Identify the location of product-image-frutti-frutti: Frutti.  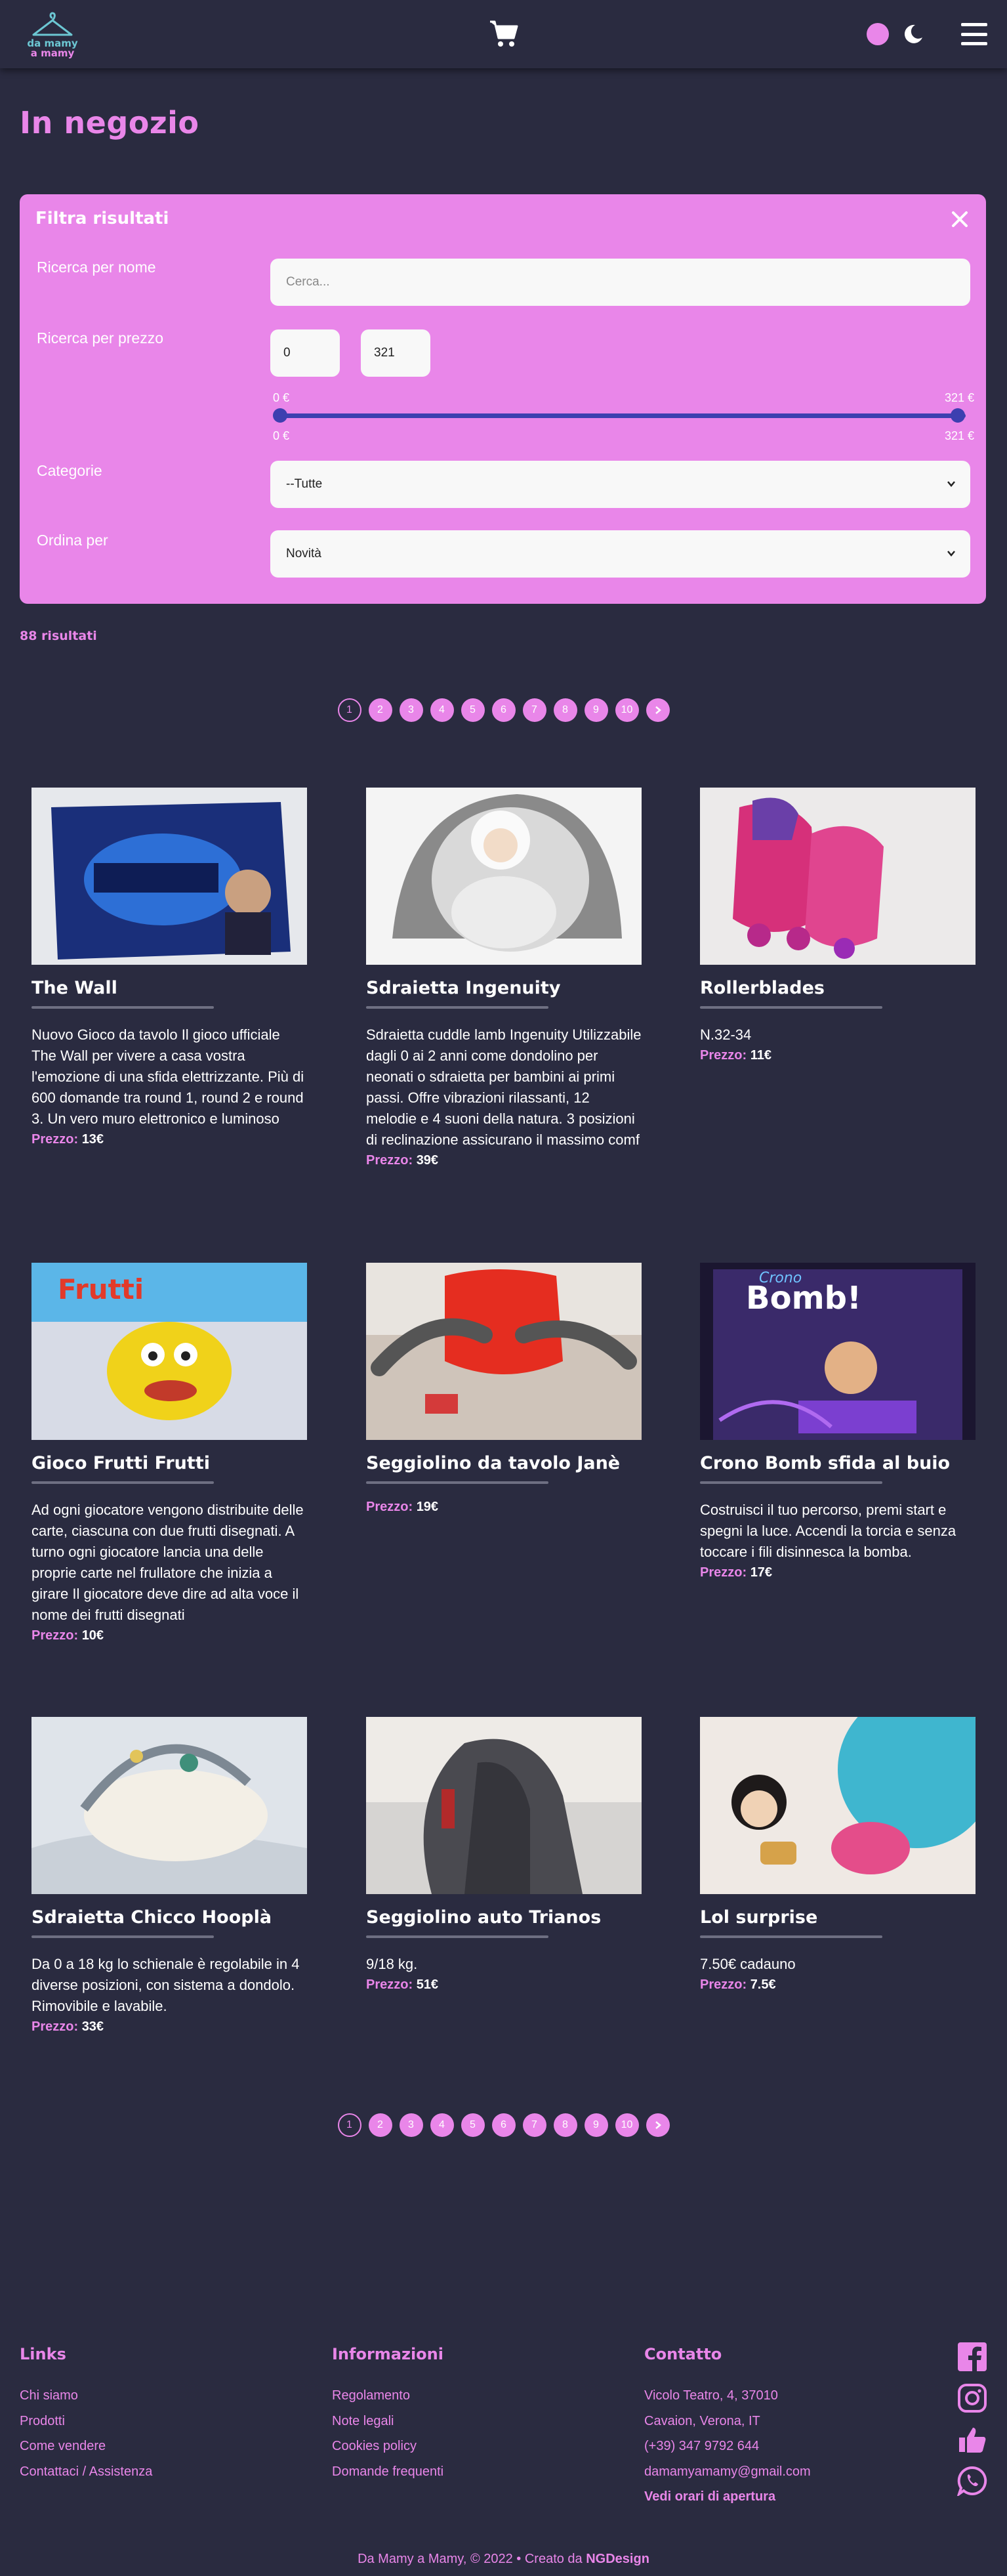
(169, 1351).